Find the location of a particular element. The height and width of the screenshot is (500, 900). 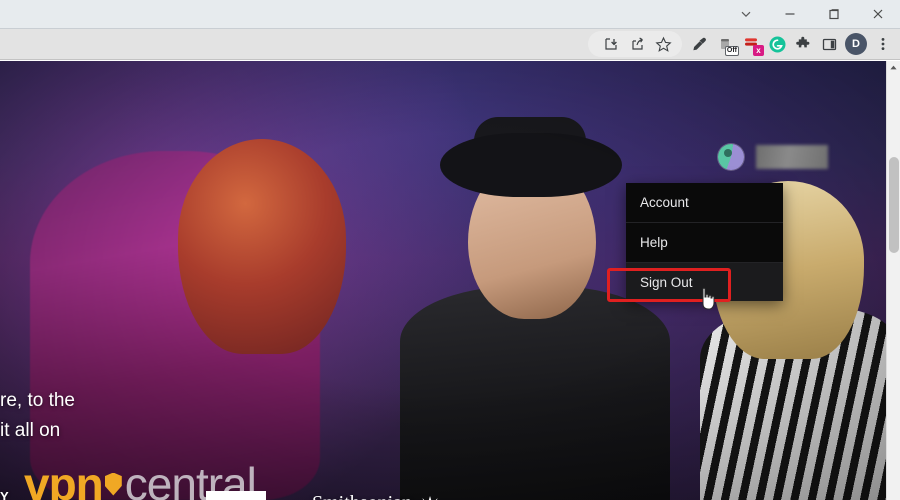

side-panel-icon is located at coordinates (829, 44).